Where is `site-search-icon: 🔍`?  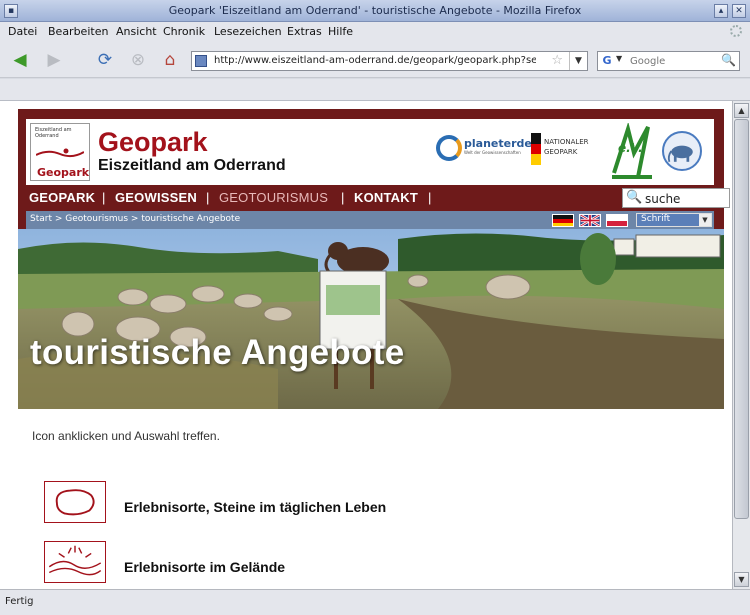 site-search-icon: 🔍 is located at coordinates (634, 197).